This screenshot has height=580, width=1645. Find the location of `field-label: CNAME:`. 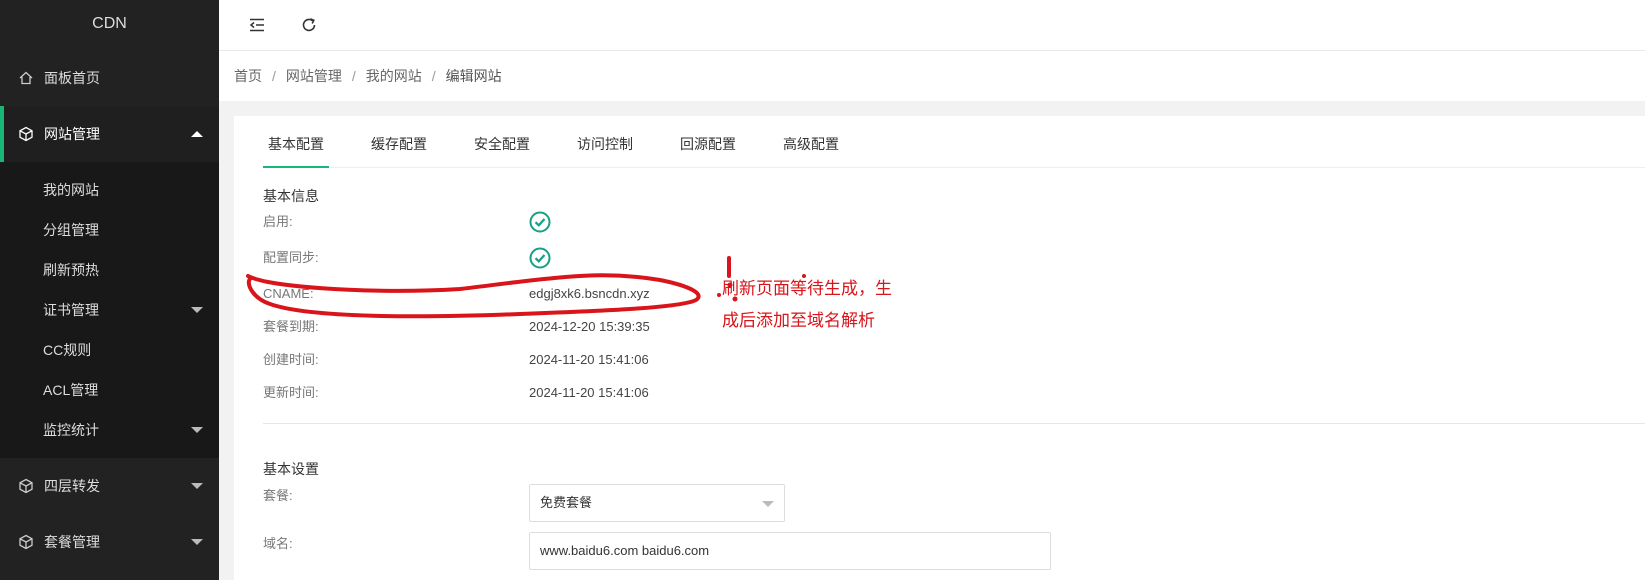

field-label: CNAME: is located at coordinates (288, 293).